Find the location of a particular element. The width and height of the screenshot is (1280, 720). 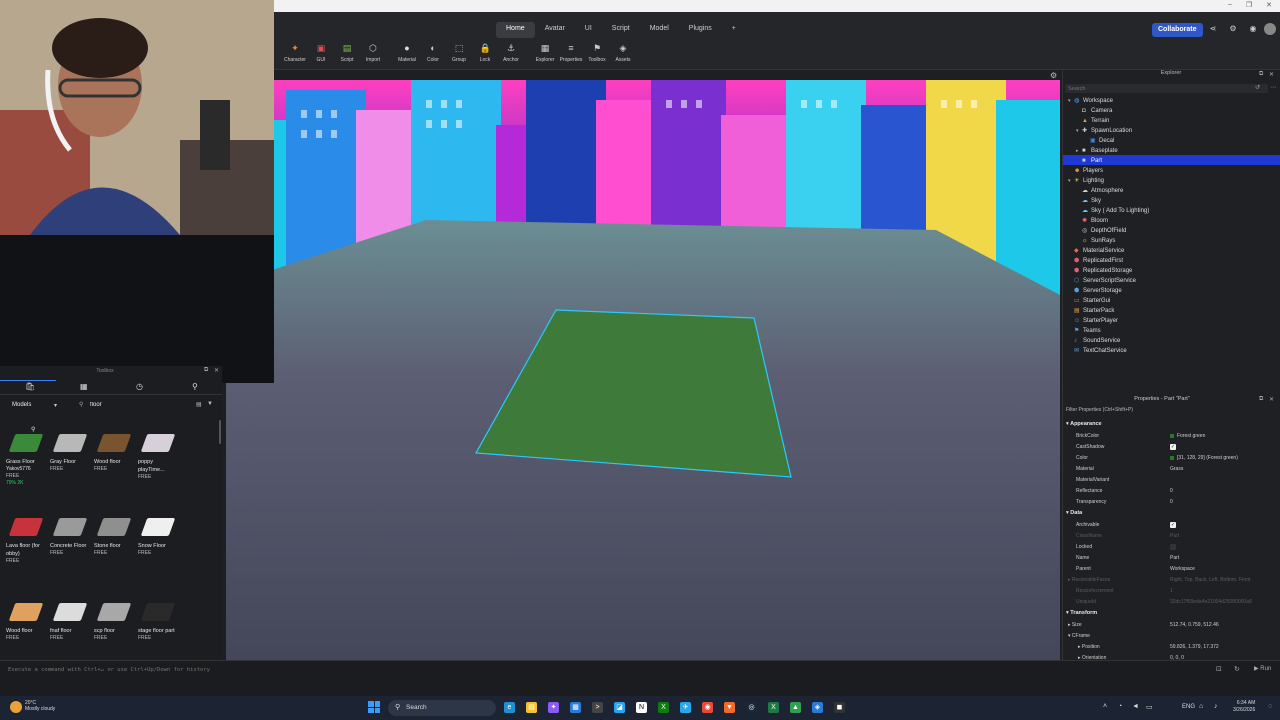

explorer-item-lighting: ▾ ☀ Lighting is located at coordinates (1086, 181).